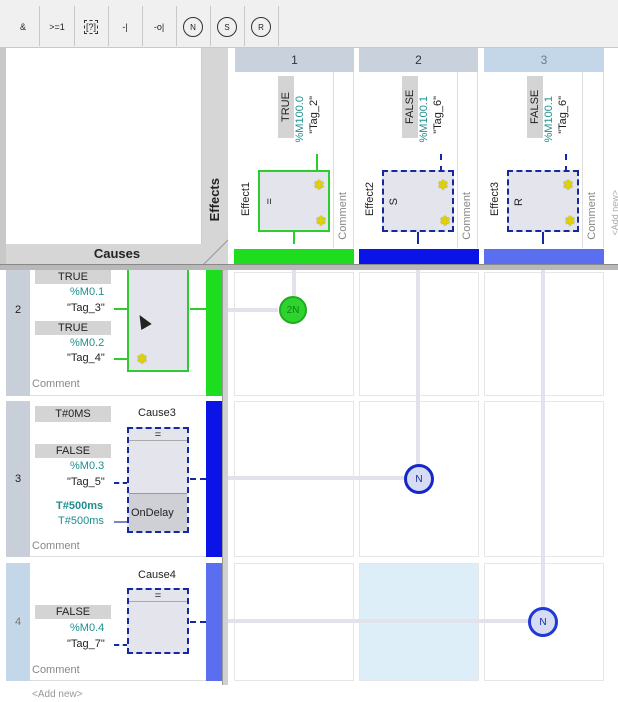 This screenshot has width=618, height=702. Describe the element at coordinates (87, 466) in the screenshot. I see `cause-address: %M0.3` at that location.